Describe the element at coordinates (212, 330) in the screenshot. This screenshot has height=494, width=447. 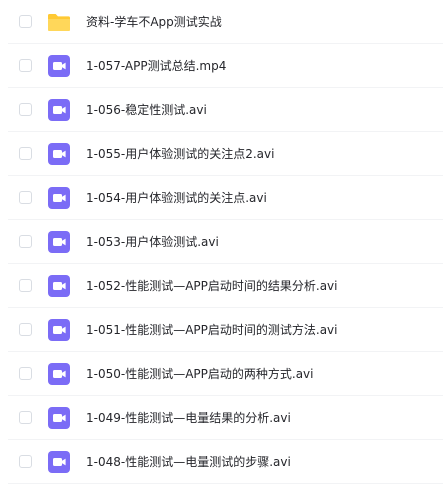
I see `file-name: 1-051-性能测试—APP启动时间的测试方法.avi` at that location.